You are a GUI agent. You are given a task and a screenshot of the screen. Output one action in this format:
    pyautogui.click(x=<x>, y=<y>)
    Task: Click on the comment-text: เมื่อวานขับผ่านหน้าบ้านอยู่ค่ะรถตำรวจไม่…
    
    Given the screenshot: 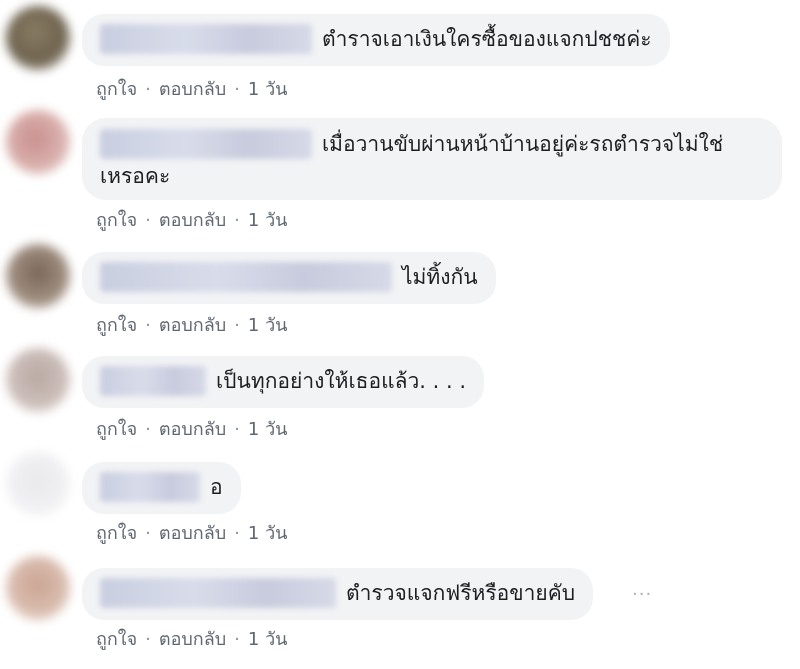 What is the action you would take?
    pyautogui.click(x=523, y=144)
    